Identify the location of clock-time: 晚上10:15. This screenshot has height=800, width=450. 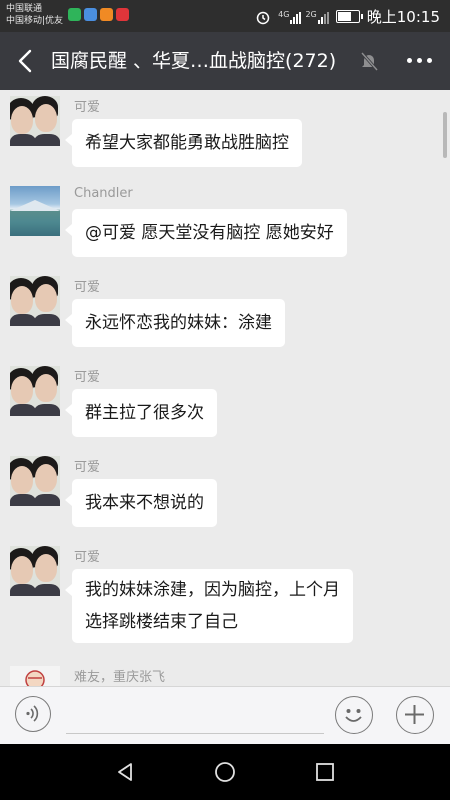
(403, 17).